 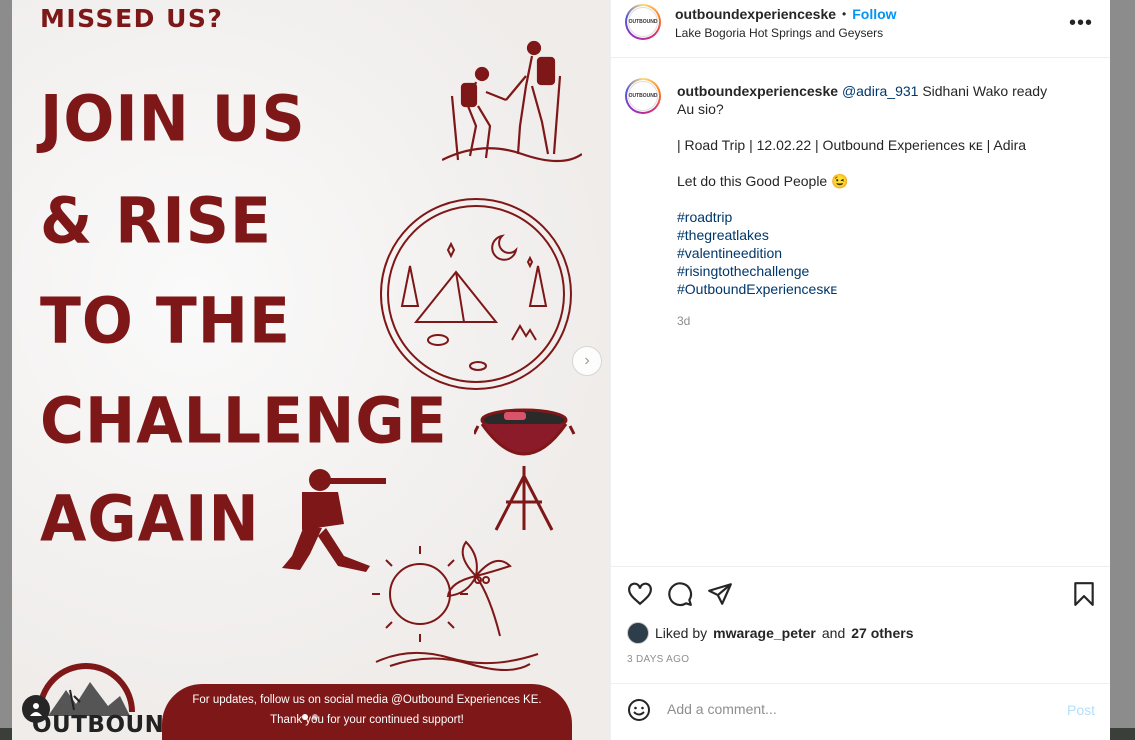 What do you see at coordinates (658, 659) in the screenshot?
I see `posted-ago: 3 DAYS AGO` at bounding box center [658, 659].